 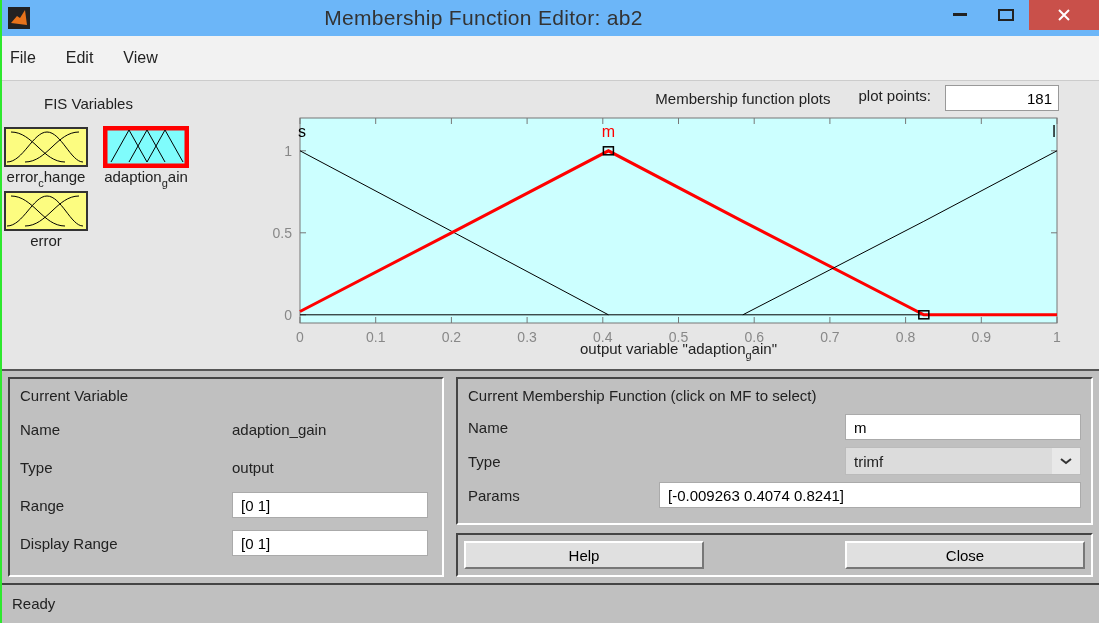 What do you see at coordinates (643, 395) in the screenshot?
I see `panel-title: Current Membership Function (click on MF to select)` at bounding box center [643, 395].